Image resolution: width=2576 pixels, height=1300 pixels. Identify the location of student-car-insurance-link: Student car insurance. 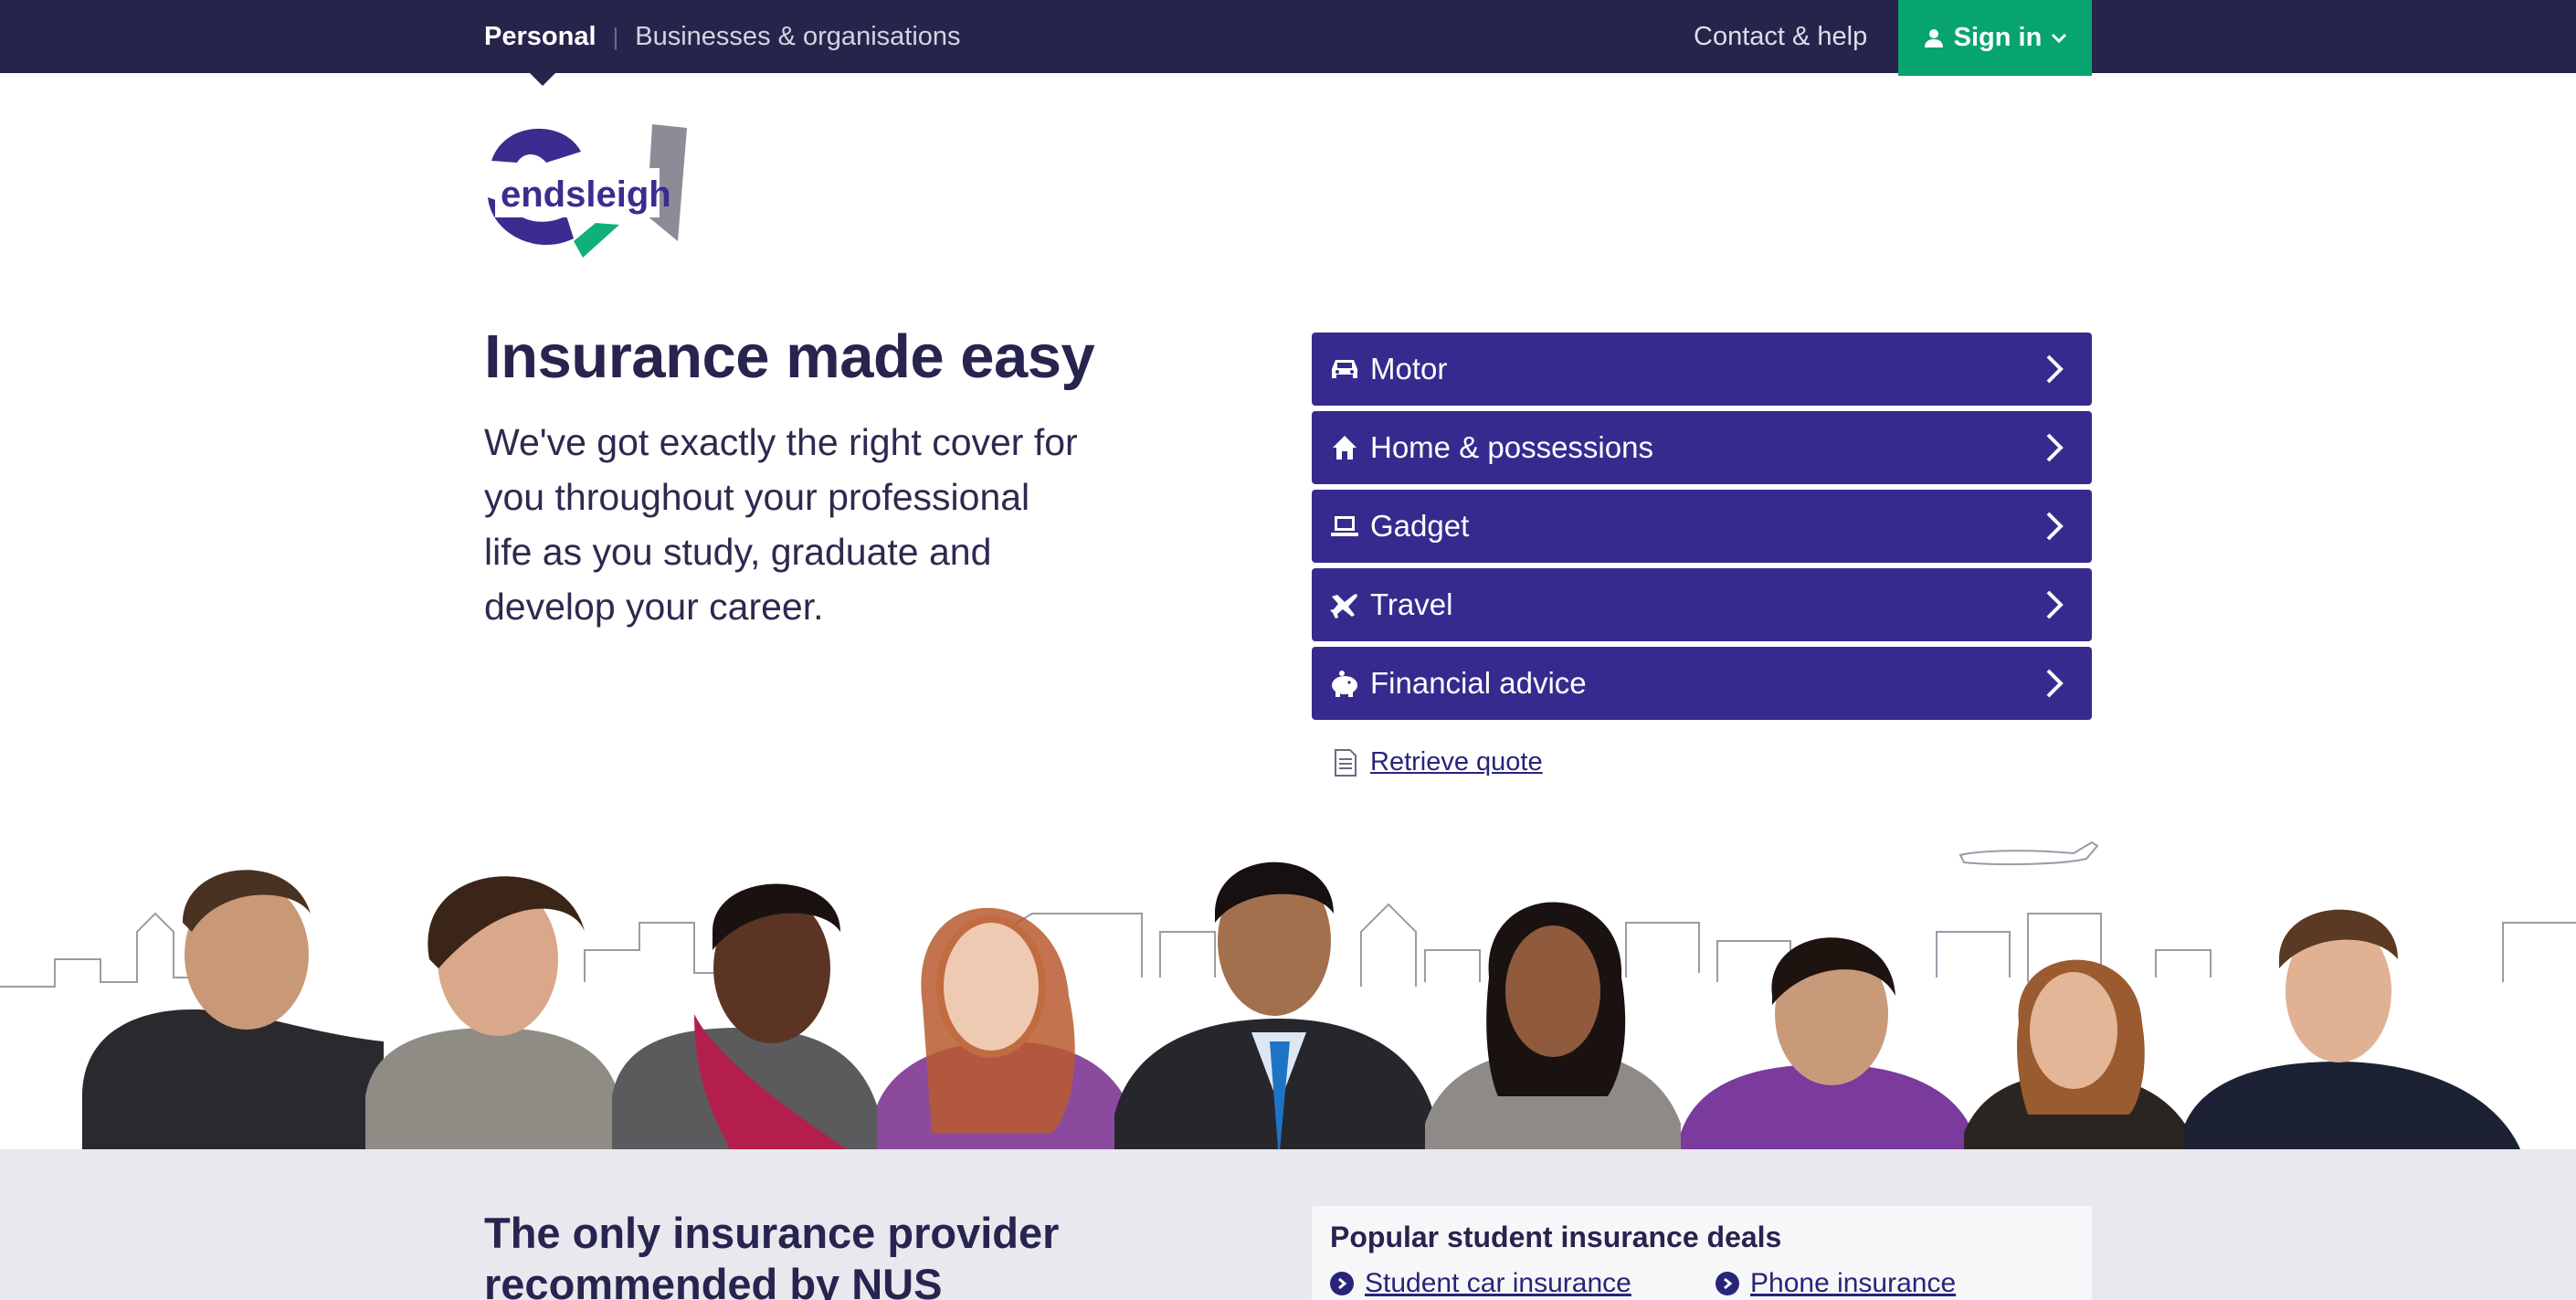
(1480, 1283).